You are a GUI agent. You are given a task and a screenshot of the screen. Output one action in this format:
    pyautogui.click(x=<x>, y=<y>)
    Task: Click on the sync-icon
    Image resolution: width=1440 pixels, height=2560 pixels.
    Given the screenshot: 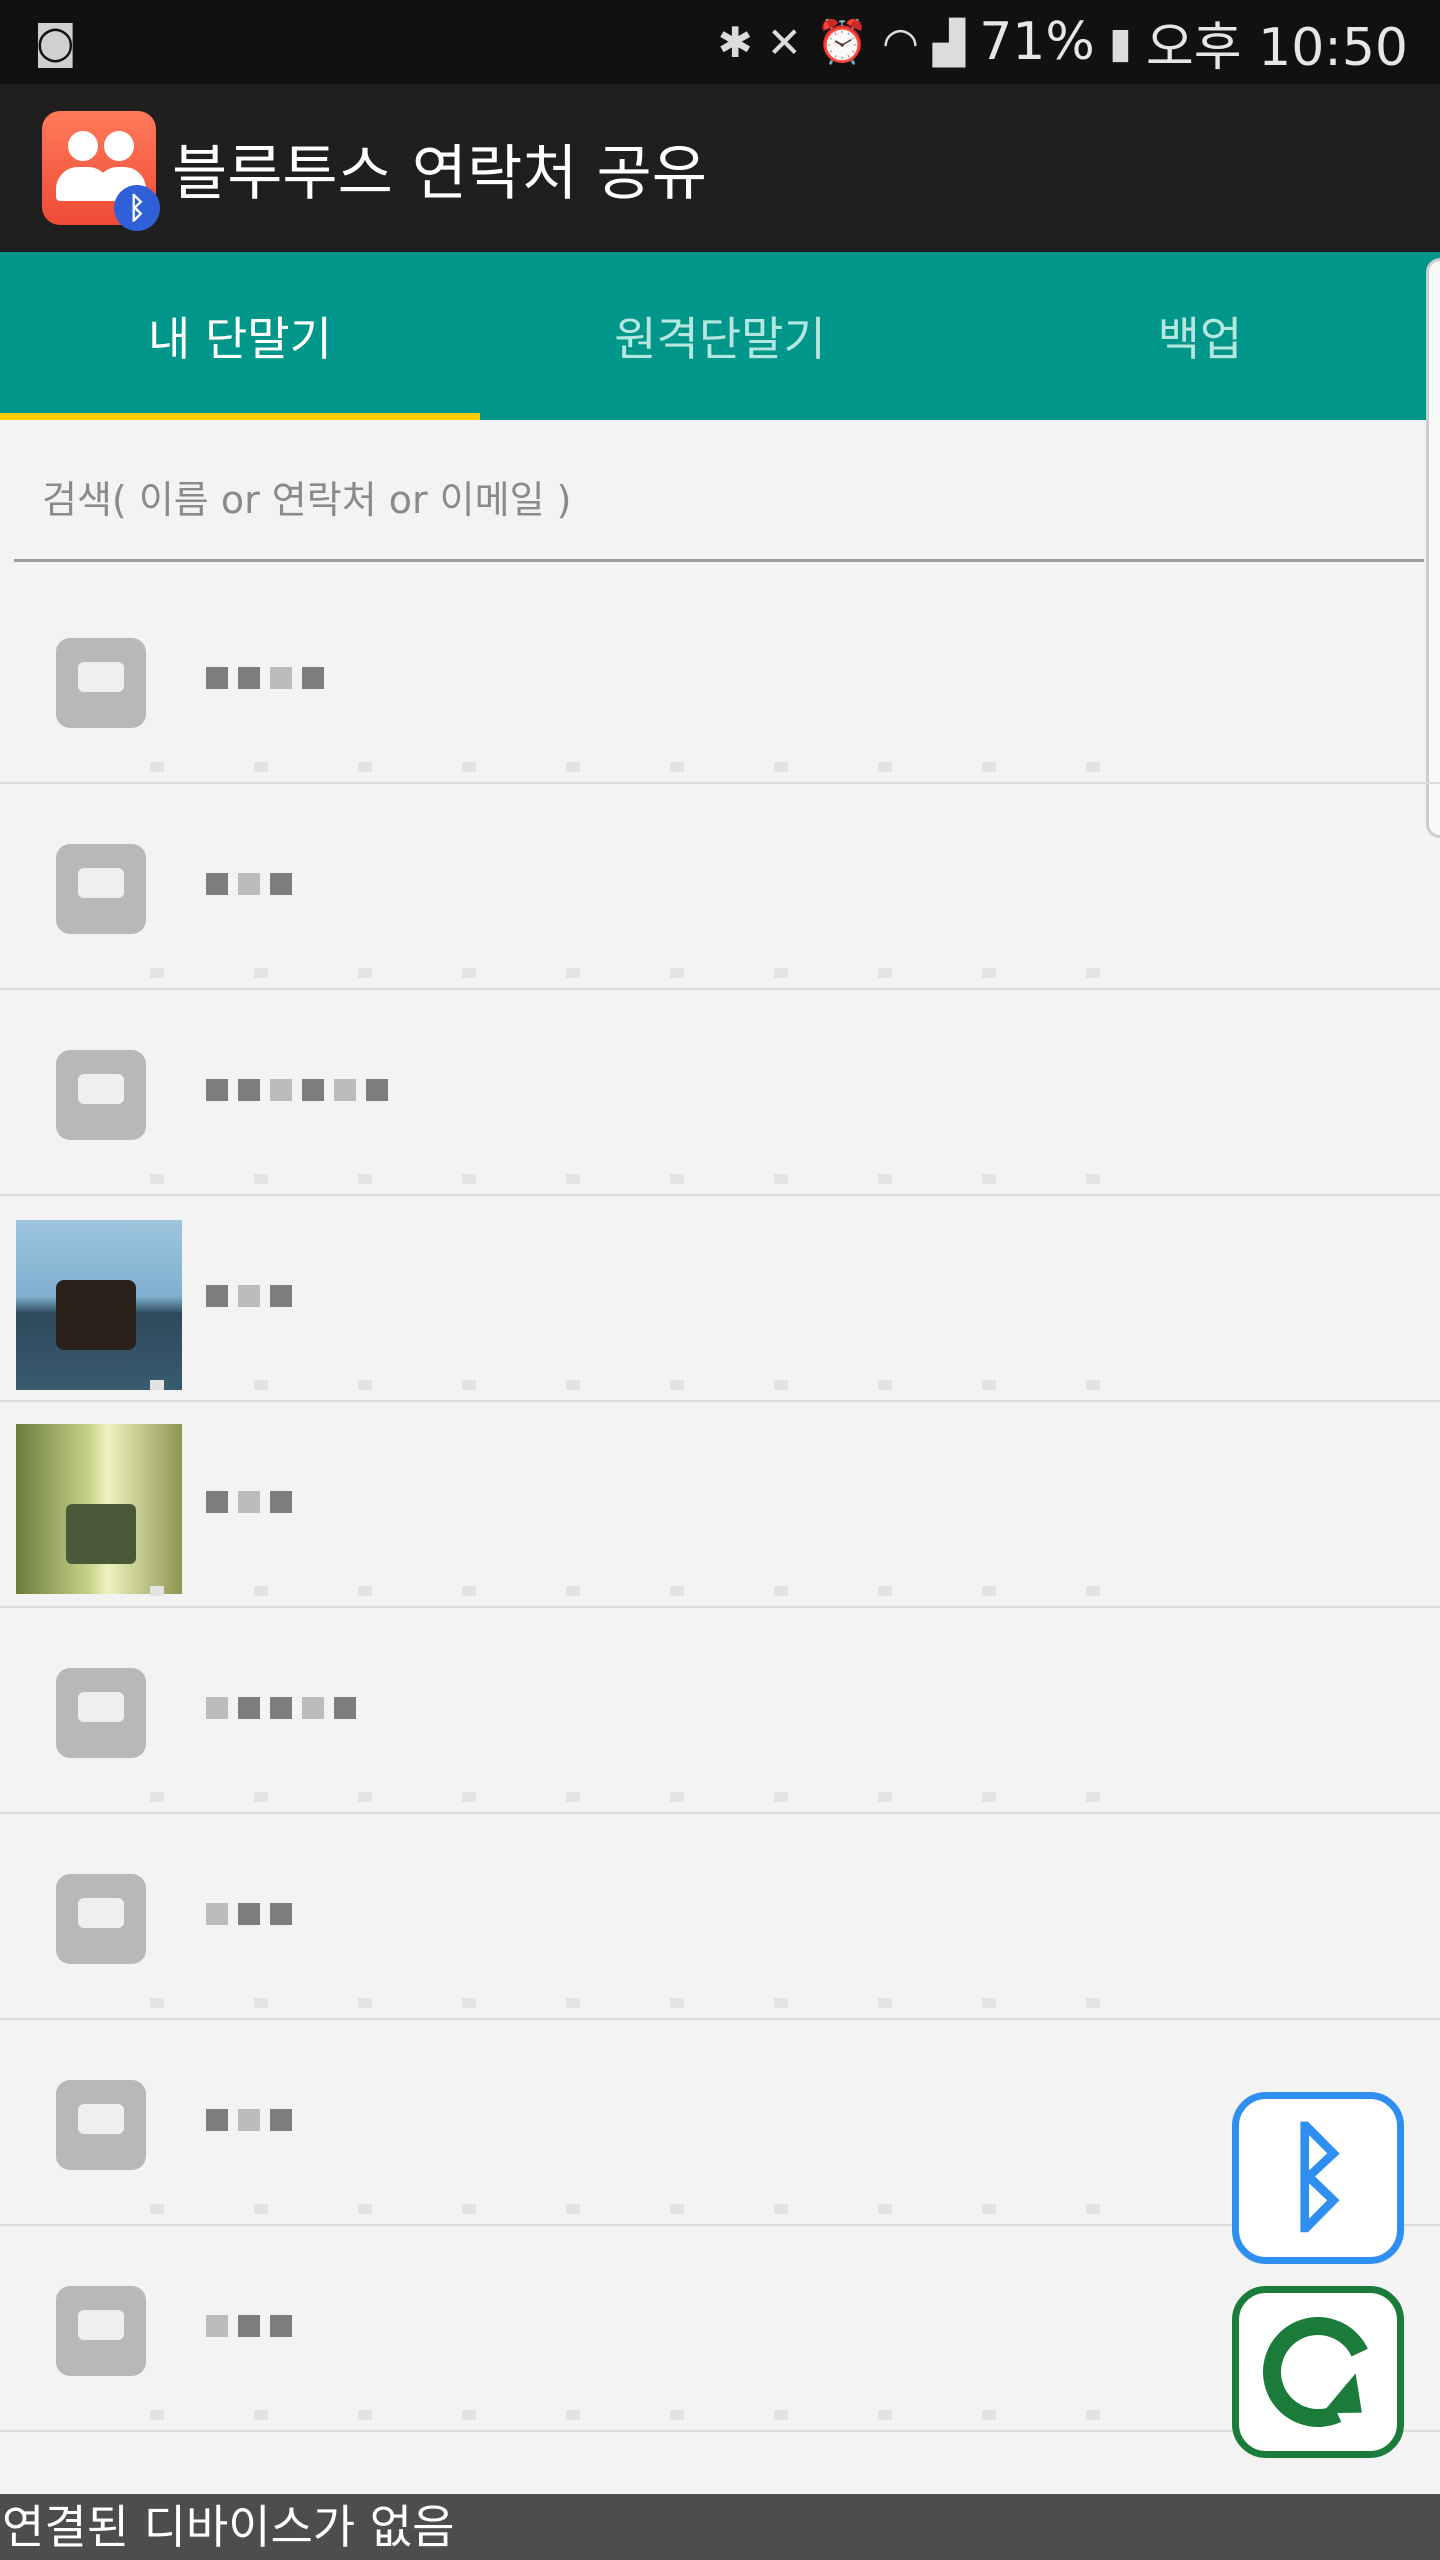 What is the action you would take?
    pyautogui.click(x=1318, y=2372)
    